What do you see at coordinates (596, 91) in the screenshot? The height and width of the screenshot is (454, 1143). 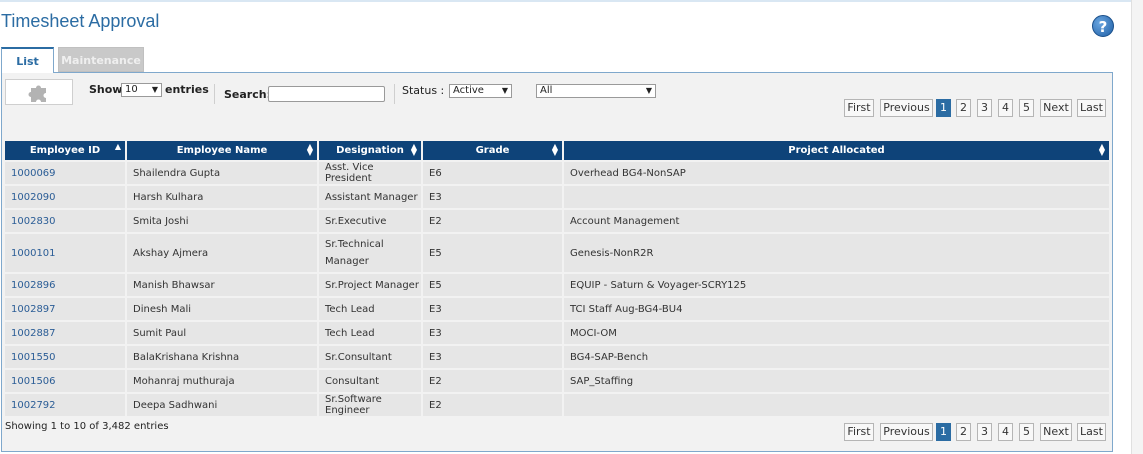 I see `filter-select: All ▼` at bounding box center [596, 91].